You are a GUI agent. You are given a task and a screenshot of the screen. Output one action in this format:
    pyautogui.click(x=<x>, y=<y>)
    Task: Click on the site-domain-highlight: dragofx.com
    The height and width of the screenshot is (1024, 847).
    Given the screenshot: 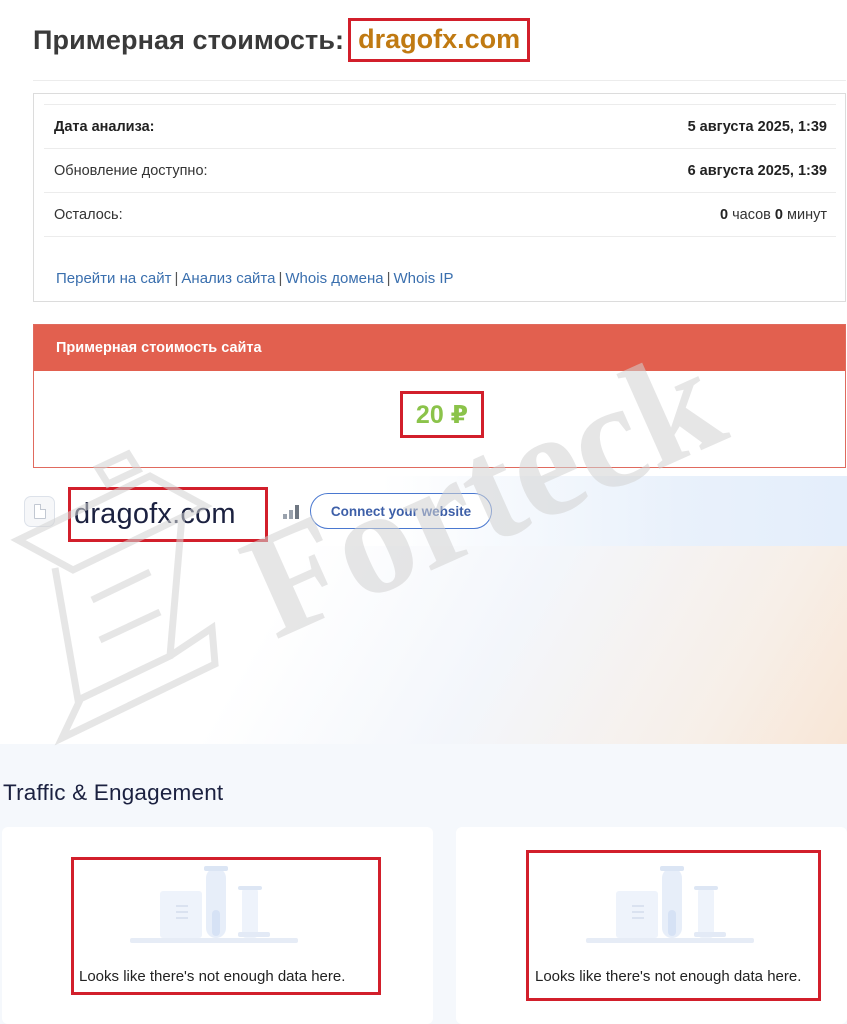 What is the action you would take?
    pyautogui.click(x=168, y=514)
    